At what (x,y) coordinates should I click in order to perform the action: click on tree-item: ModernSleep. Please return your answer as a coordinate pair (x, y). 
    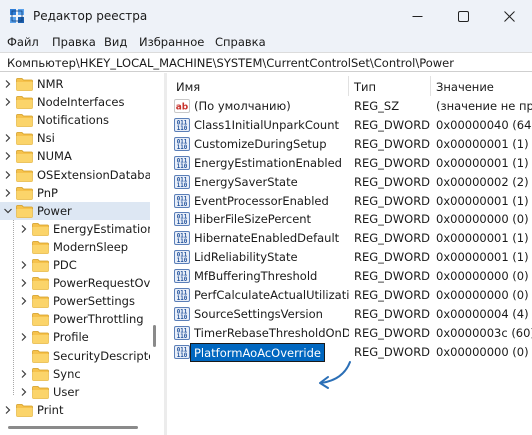
    Looking at the image, I should click on (75, 247).